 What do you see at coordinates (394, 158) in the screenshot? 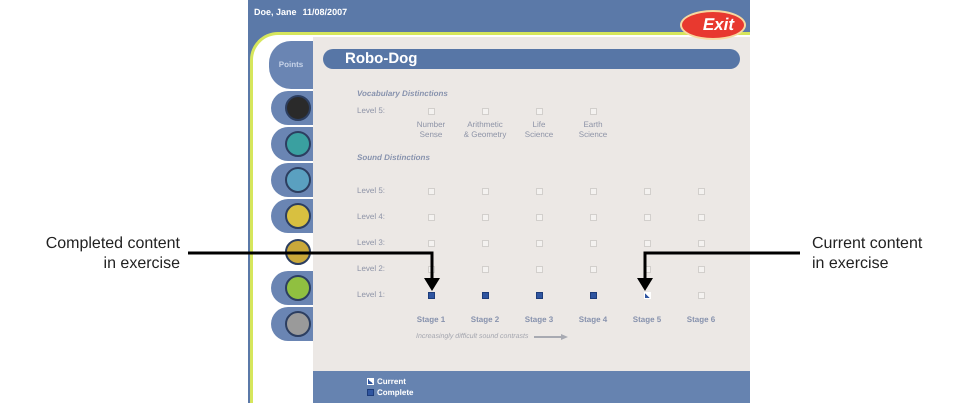
I see `section-heading: Sound Distinctions` at bounding box center [394, 158].